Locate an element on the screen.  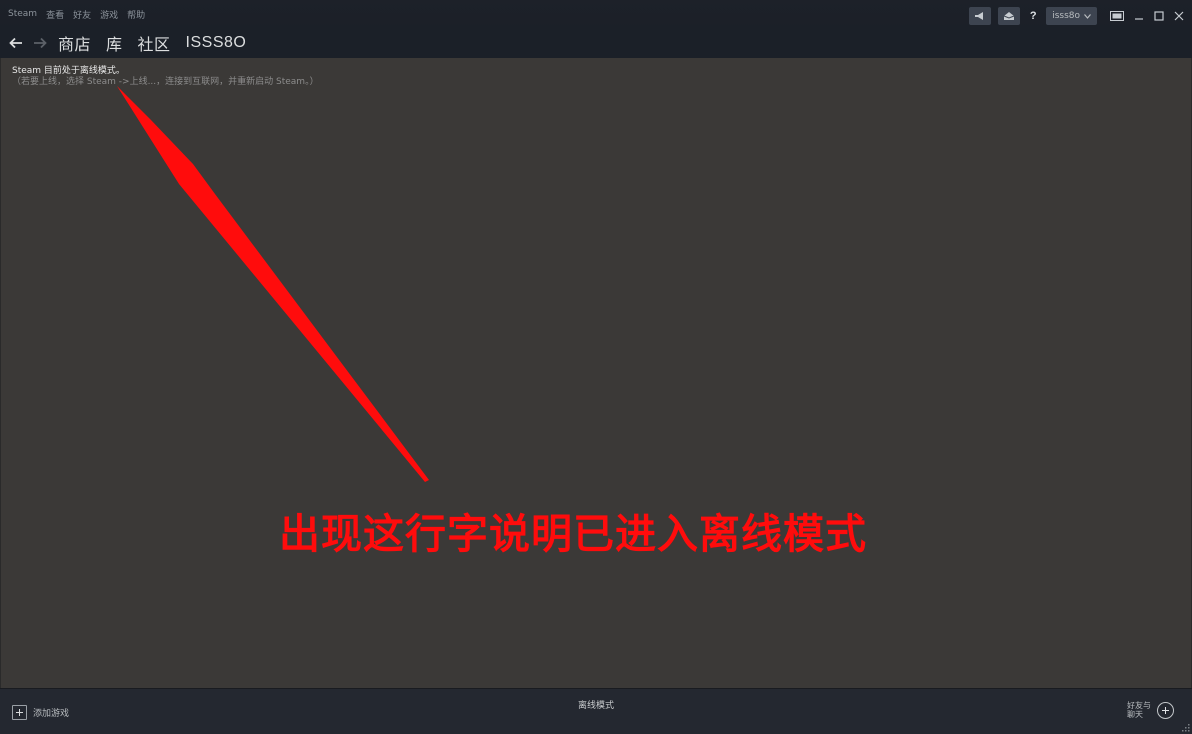
annotation-text: 出现这行字说明已进入离线模式 is located at coordinates (573, 534).